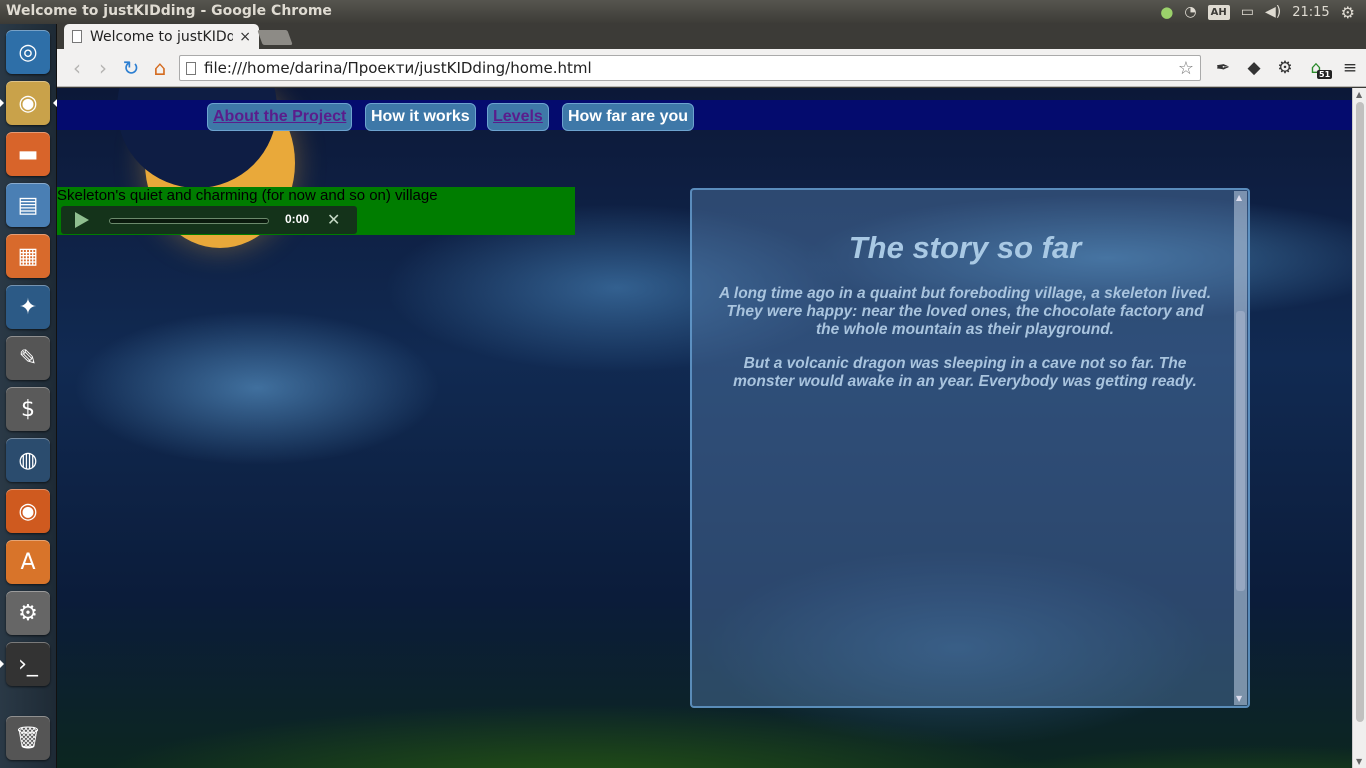 Image resolution: width=1366 pixels, height=768 pixels. I want to click on firefox-icon: ◉, so click(28, 511).